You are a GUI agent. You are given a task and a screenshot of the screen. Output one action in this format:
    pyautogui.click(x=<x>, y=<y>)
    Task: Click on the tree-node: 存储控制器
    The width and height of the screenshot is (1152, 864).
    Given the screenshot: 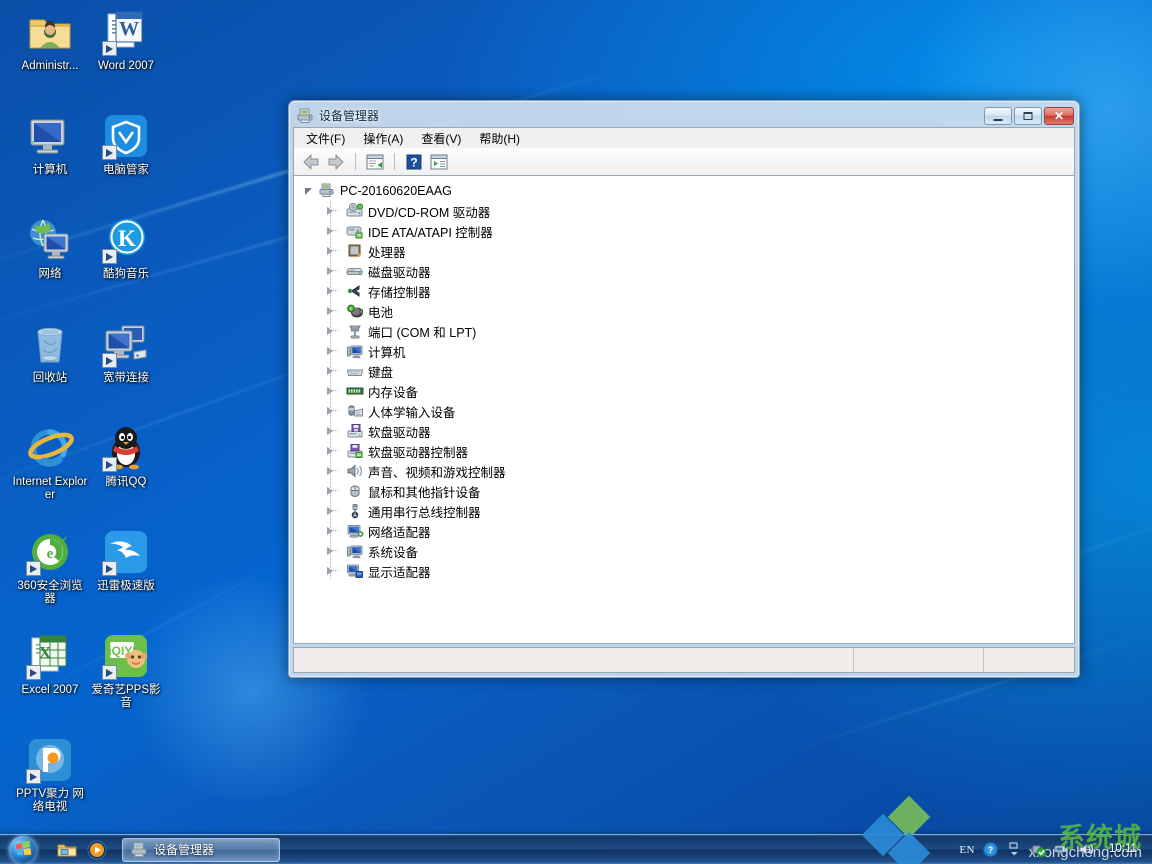 What is the action you would take?
    pyautogui.click(x=687, y=291)
    